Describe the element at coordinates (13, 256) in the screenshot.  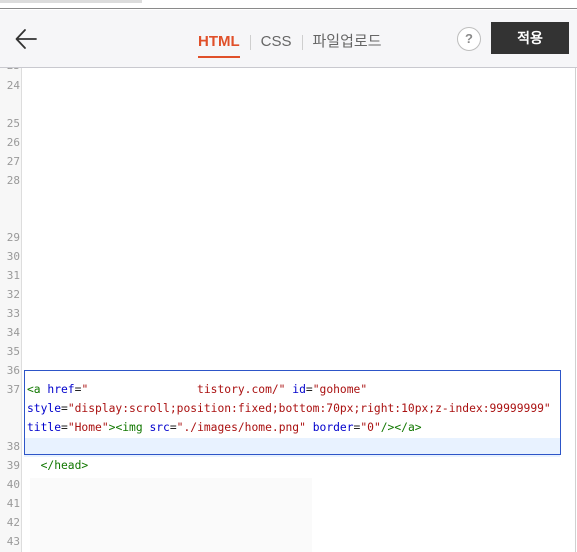
I see `line-number: 30` at that location.